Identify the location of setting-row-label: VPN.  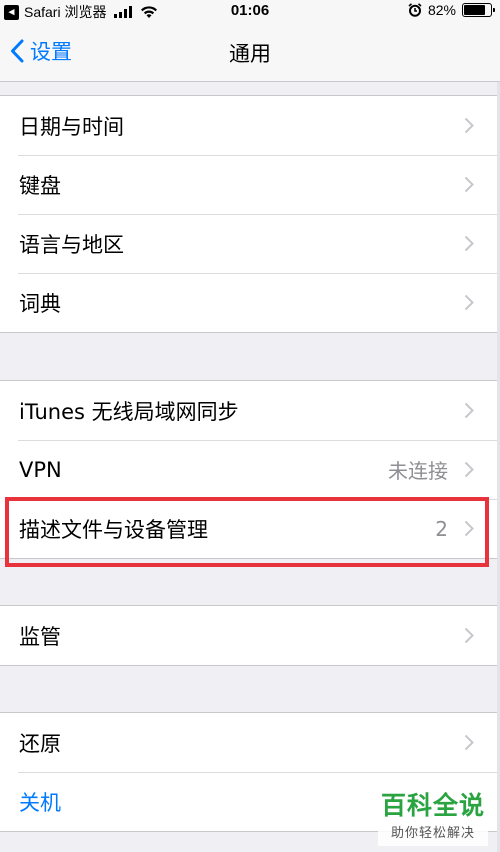
(40, 469).